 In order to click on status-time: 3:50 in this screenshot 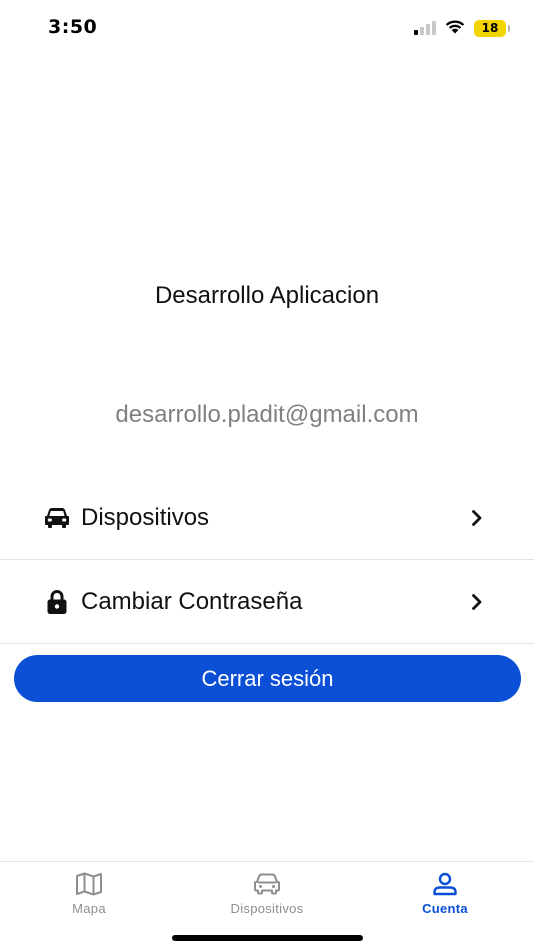, I will do `click(73, 27)`.